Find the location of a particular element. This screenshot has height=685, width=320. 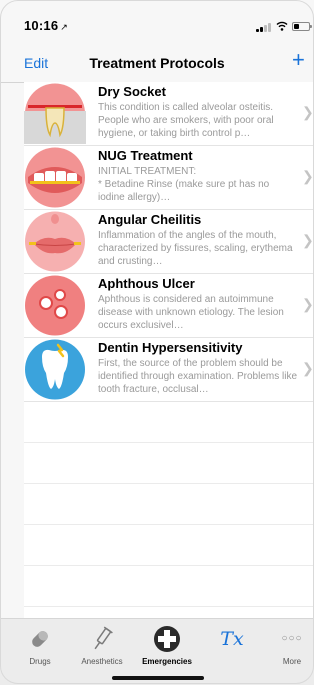

medical-cross-icon is located at coordinates (167, 639).